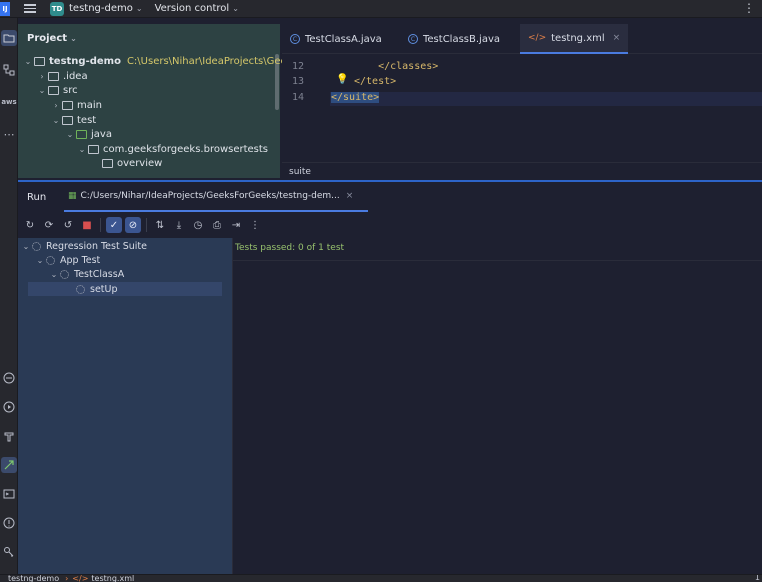 This screenshot has width=762, height=582. I want to click on problems-icon, so click(9, 523).